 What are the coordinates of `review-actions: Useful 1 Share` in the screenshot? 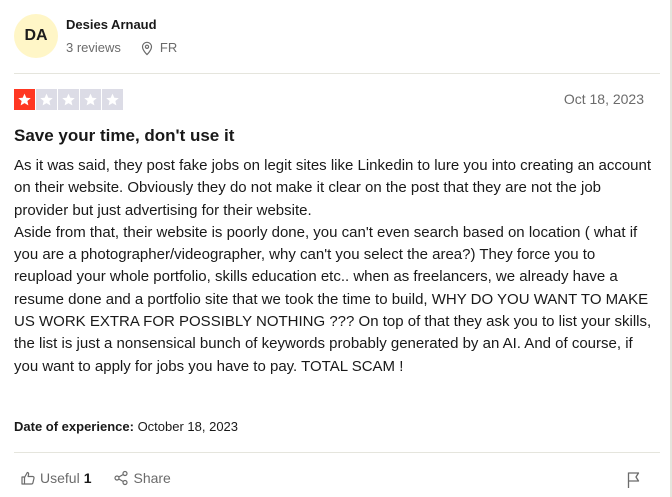 It's located at (95, 478).